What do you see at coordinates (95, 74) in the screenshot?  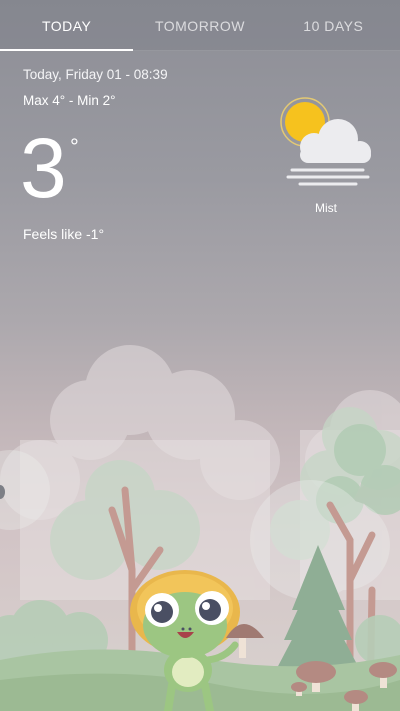 I see `current-date-time: Today, Friday 01 - 08:39` at bounding box center [95, 74].